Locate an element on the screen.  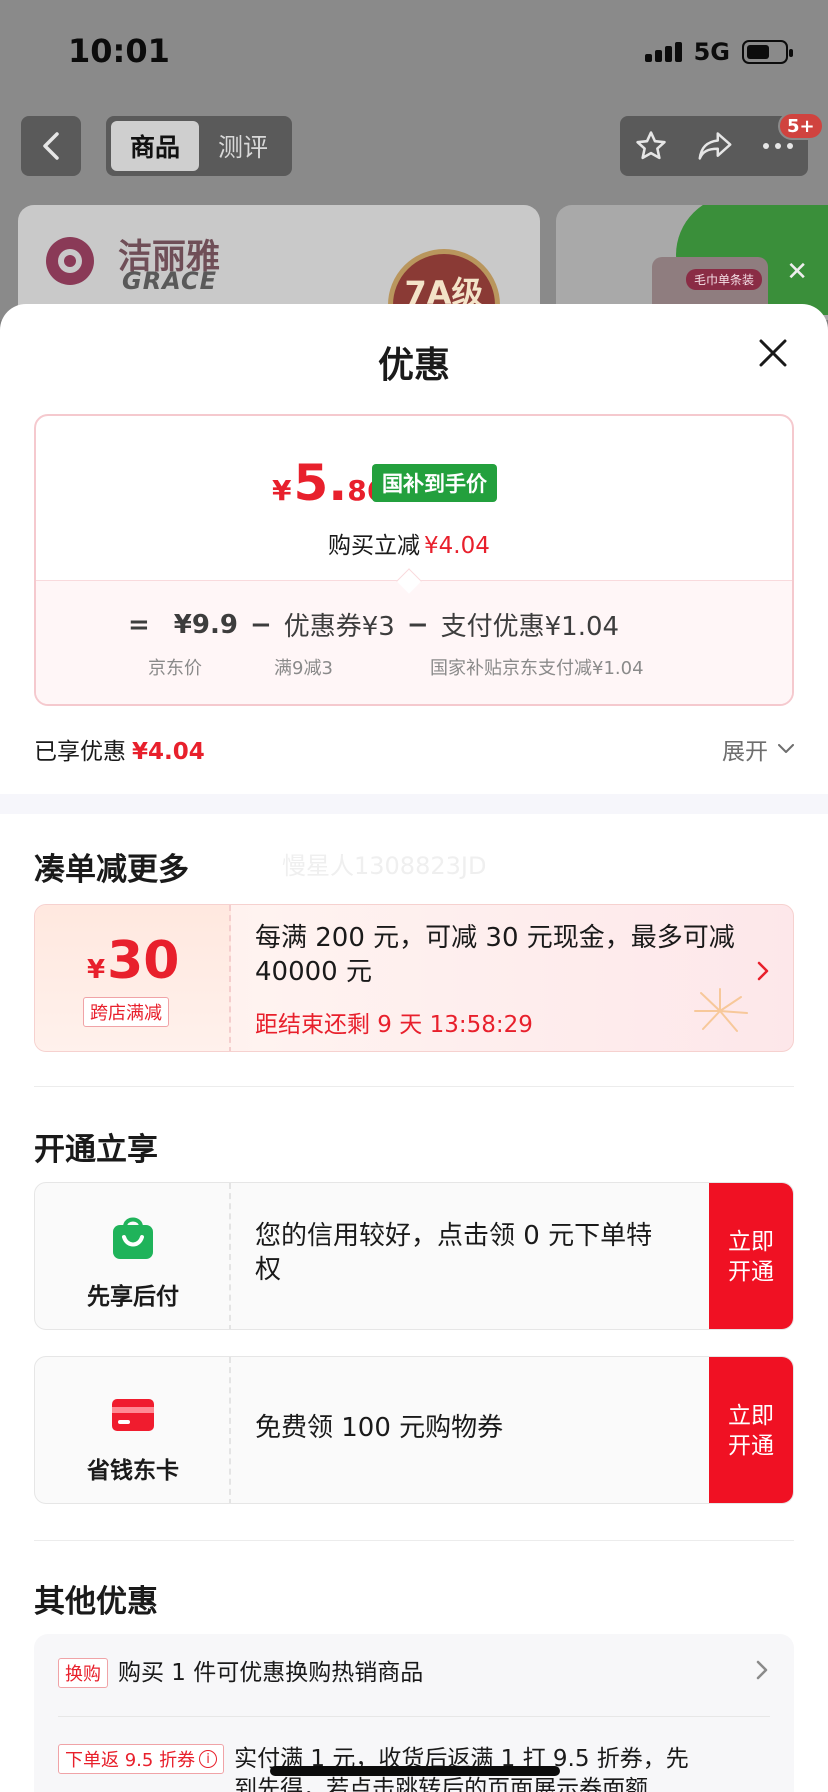
reduce-line: 购买立减 ¥4.04 is located at coordinates (409, 543).